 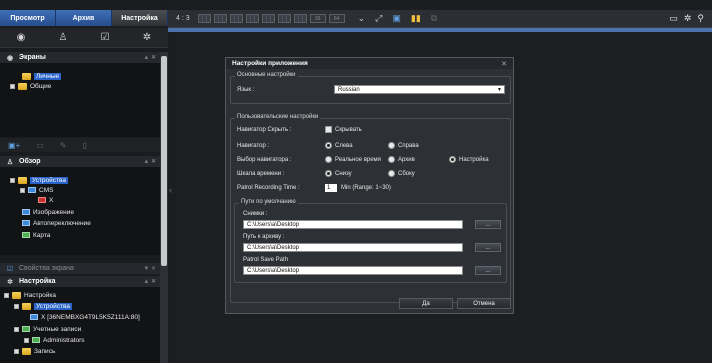 I want to click on patrol-time-input: 1, so click(x=331, y=188).